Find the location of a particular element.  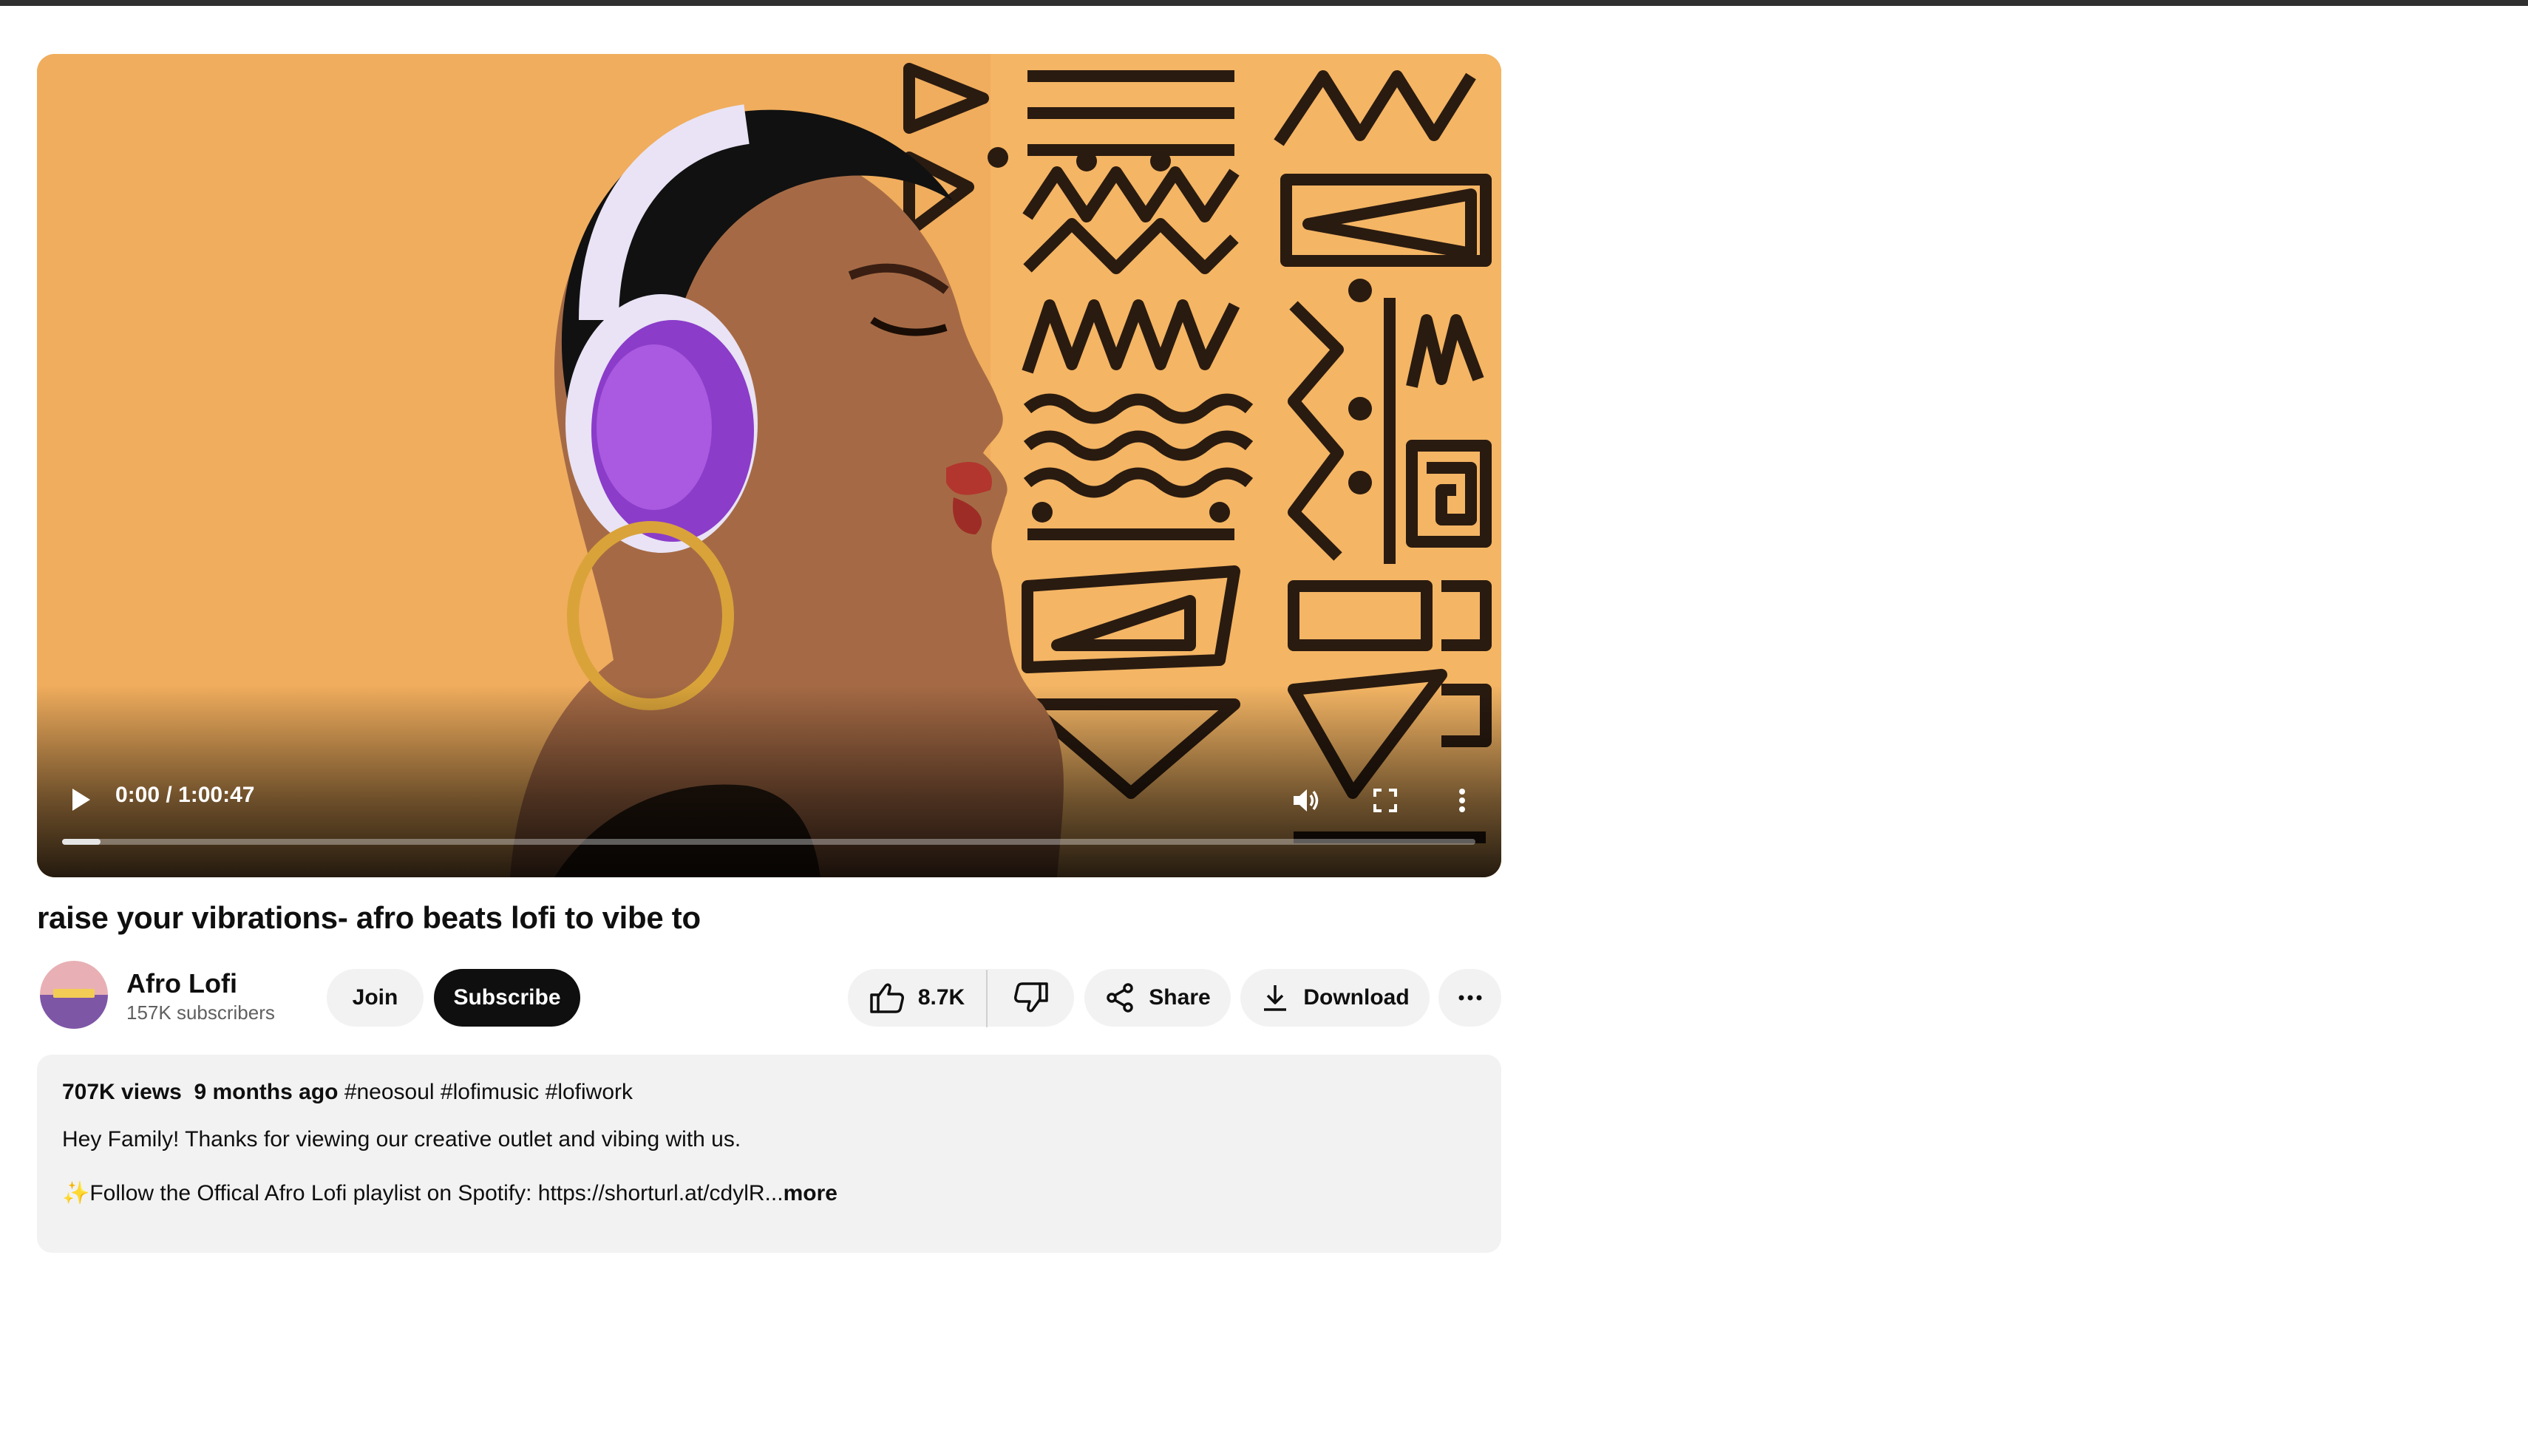

subscribe-button: Subscribe is located at coordinates (507, 998).